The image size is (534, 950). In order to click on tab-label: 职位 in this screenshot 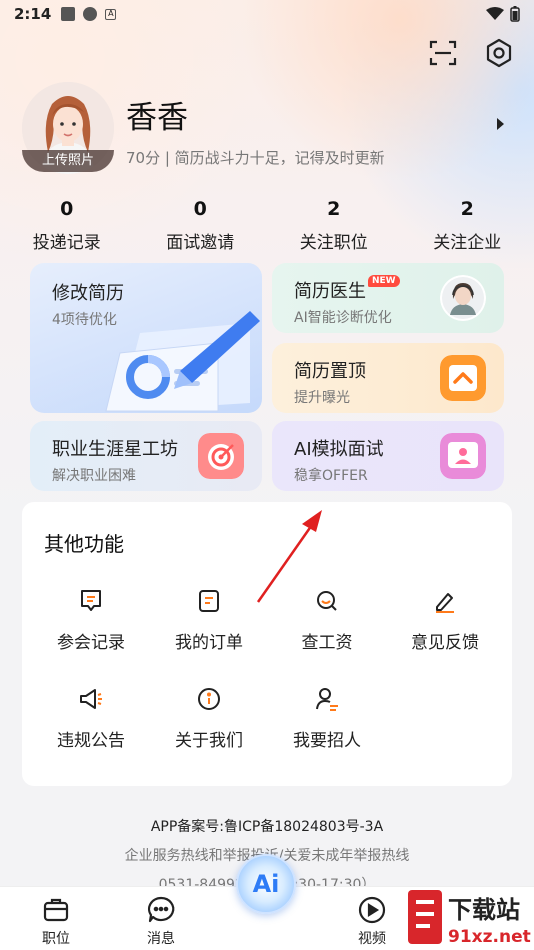, I will do `click(56, 939)`.